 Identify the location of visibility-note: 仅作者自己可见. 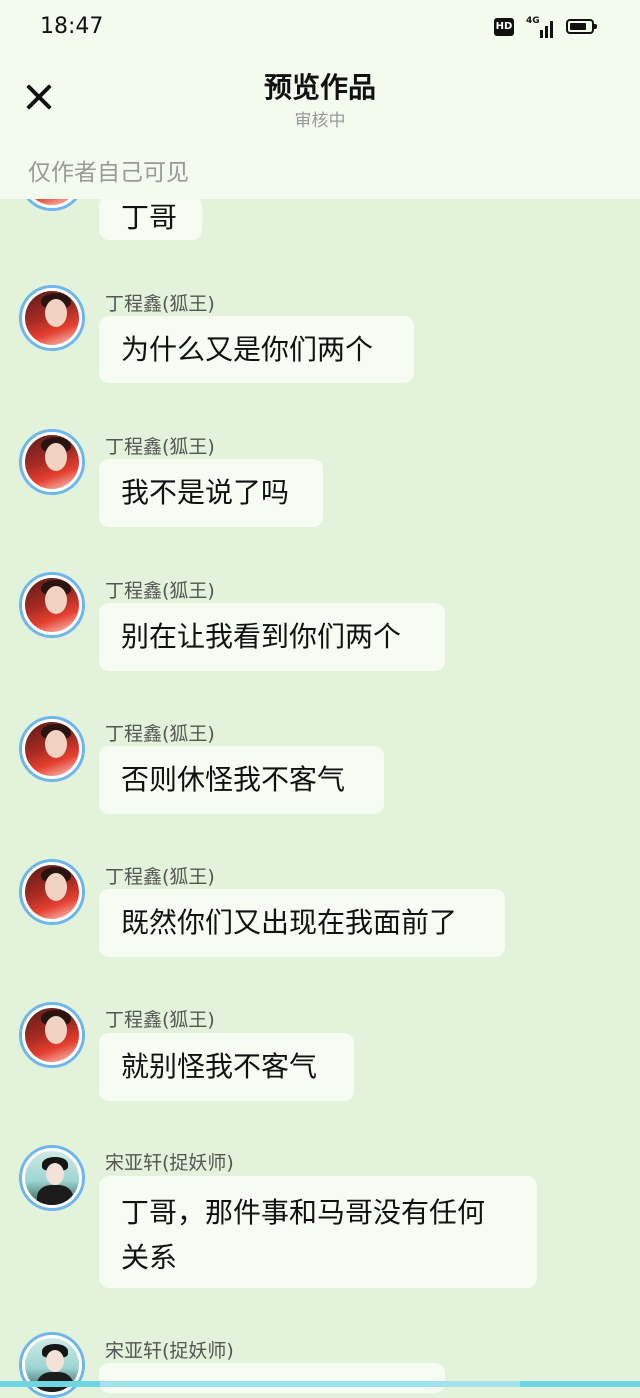
(108, 173).